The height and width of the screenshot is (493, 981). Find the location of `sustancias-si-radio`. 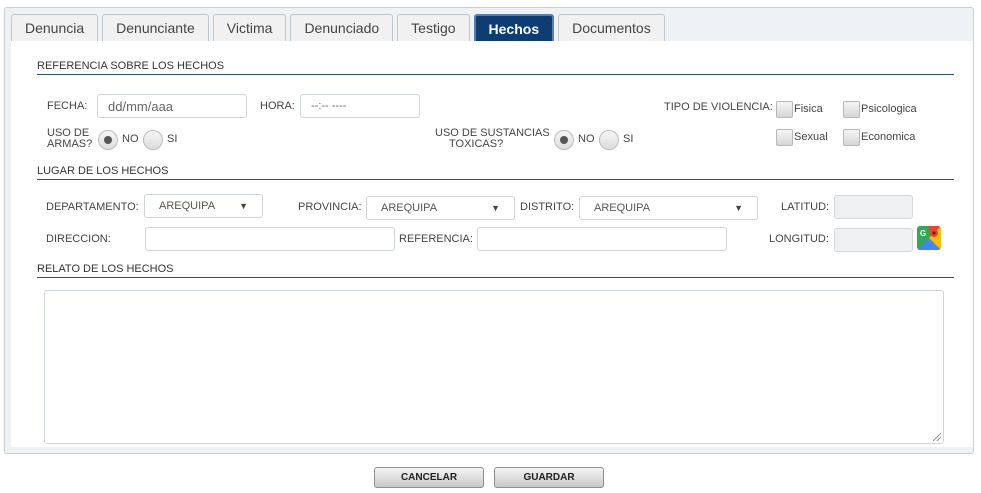

sustancias-si-radio is located at coordinates (609, 140).